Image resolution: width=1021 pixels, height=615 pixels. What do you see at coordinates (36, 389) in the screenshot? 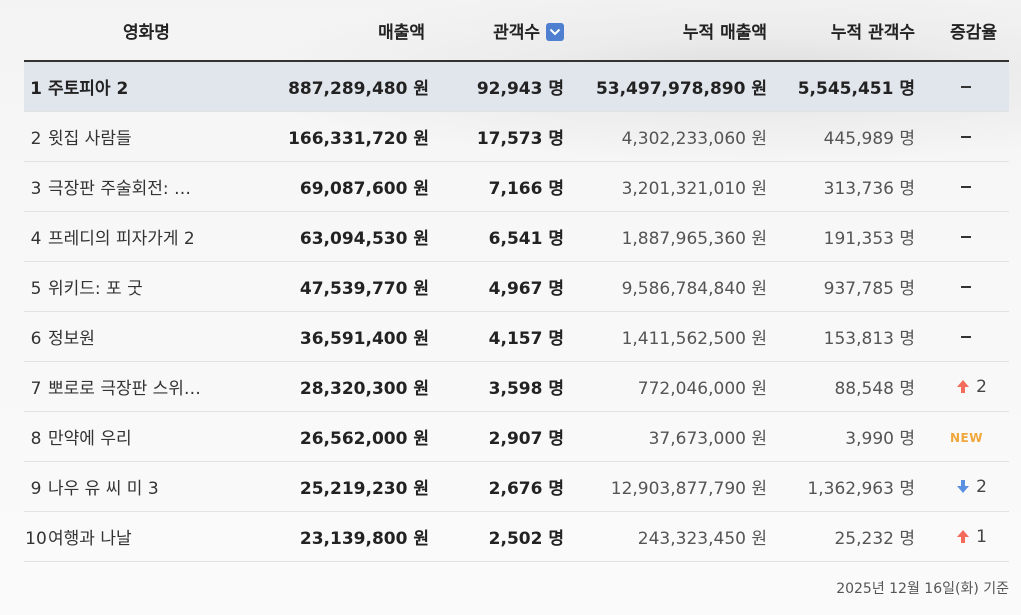
I see `rank-number: 7` at bounding box center [36, 389].